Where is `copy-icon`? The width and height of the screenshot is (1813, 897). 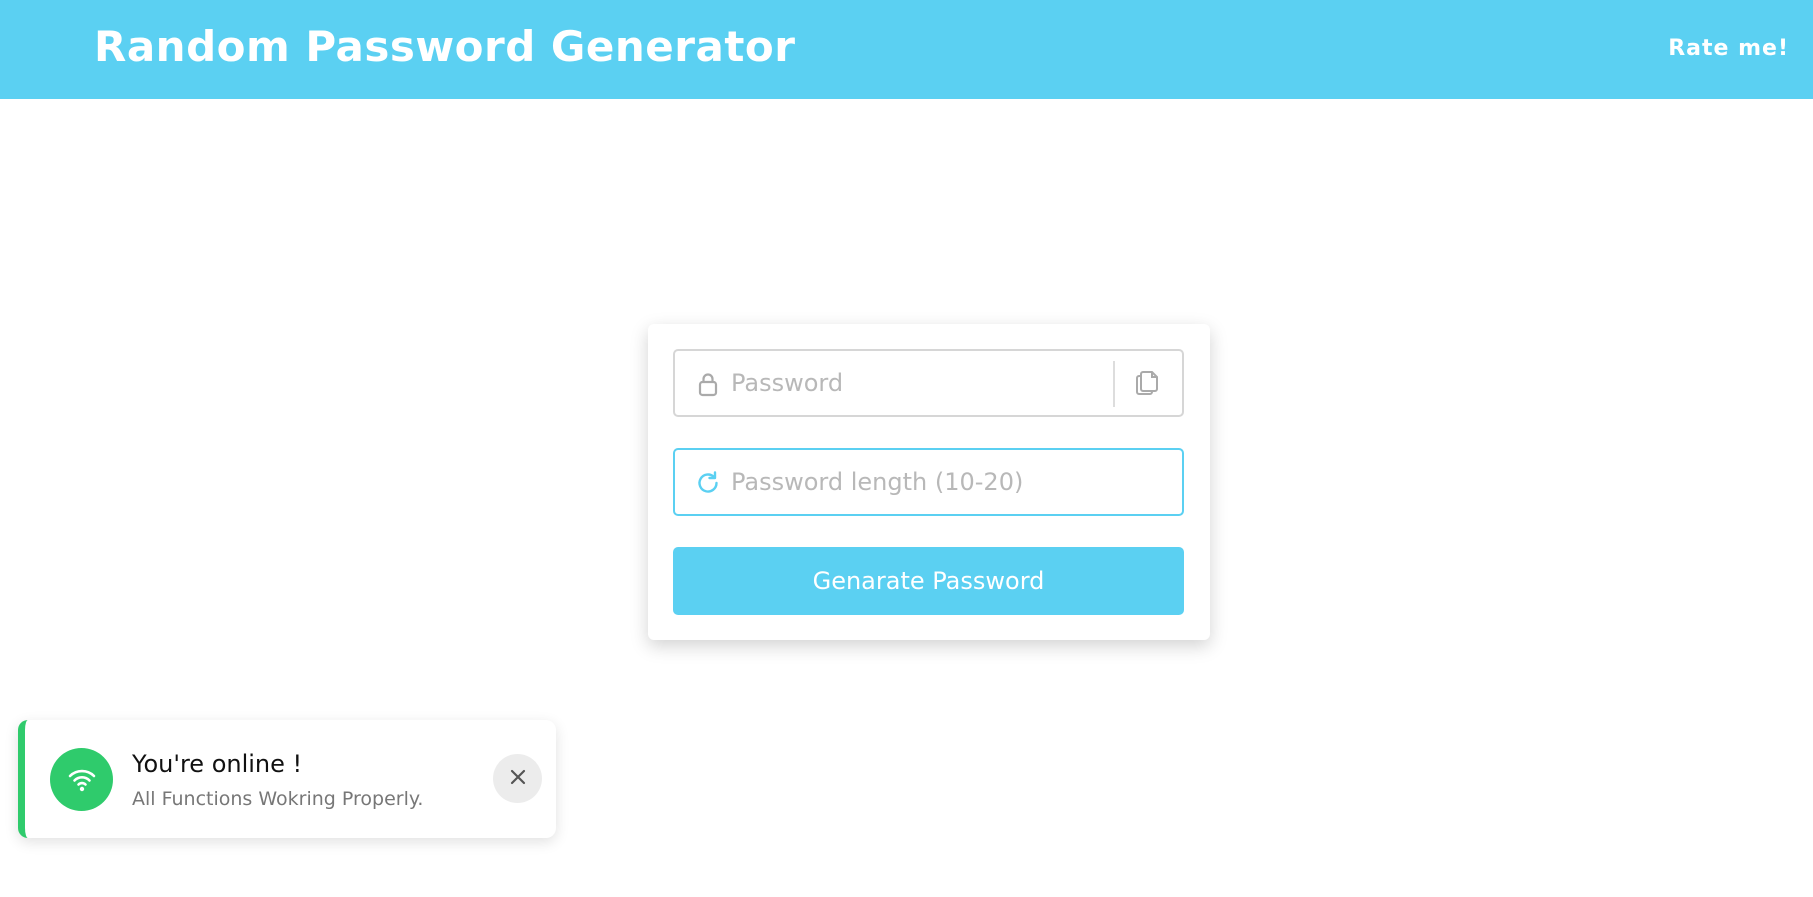 copy-icon is located at coordinates (1147, 384).